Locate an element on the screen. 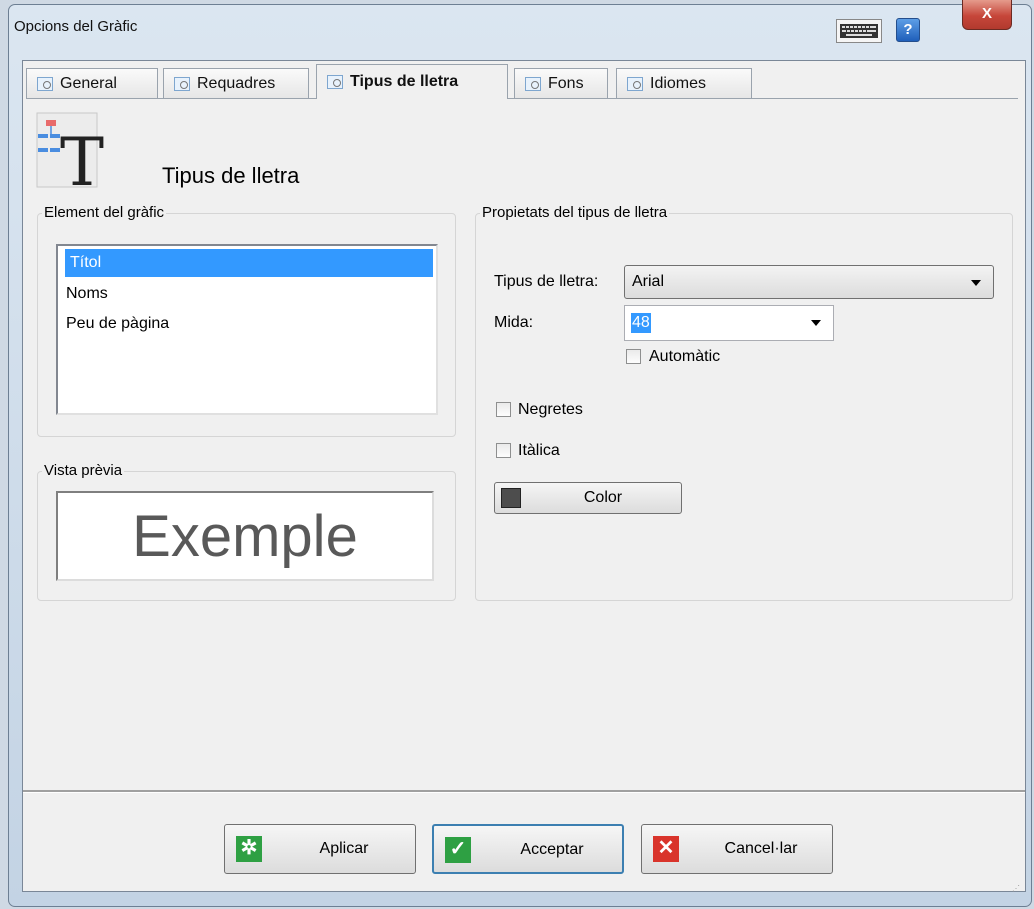 Image resolution: width=1034 pixels, height=909 pixels. tab-general: General is located at coordinates (92, 83).